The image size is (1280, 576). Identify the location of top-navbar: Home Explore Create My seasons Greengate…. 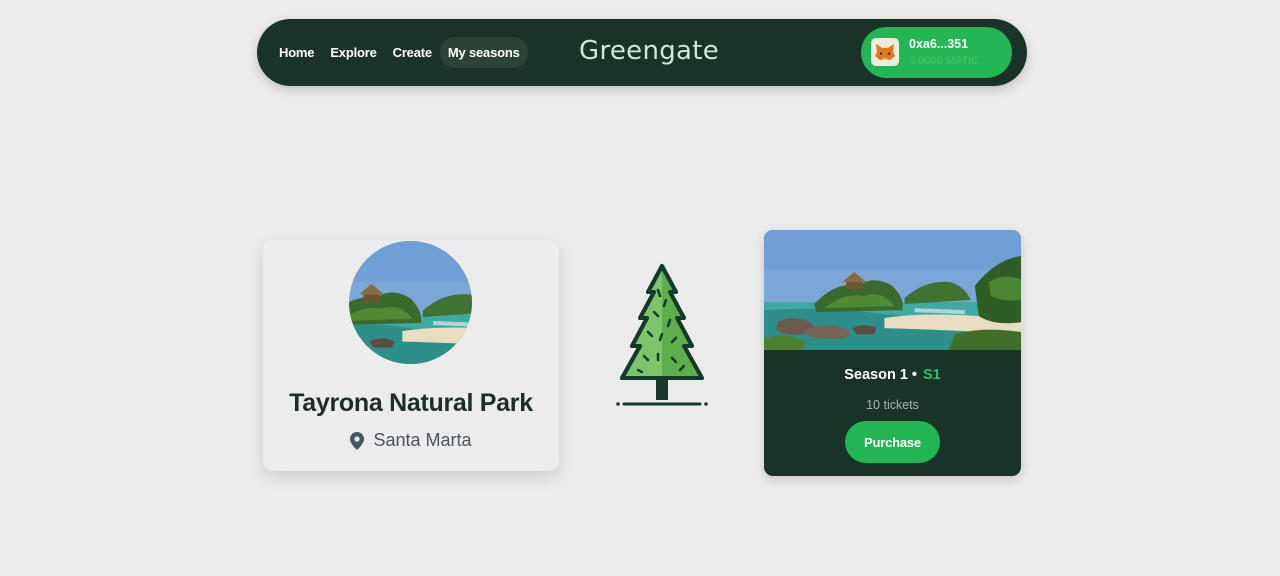
(642, 52).